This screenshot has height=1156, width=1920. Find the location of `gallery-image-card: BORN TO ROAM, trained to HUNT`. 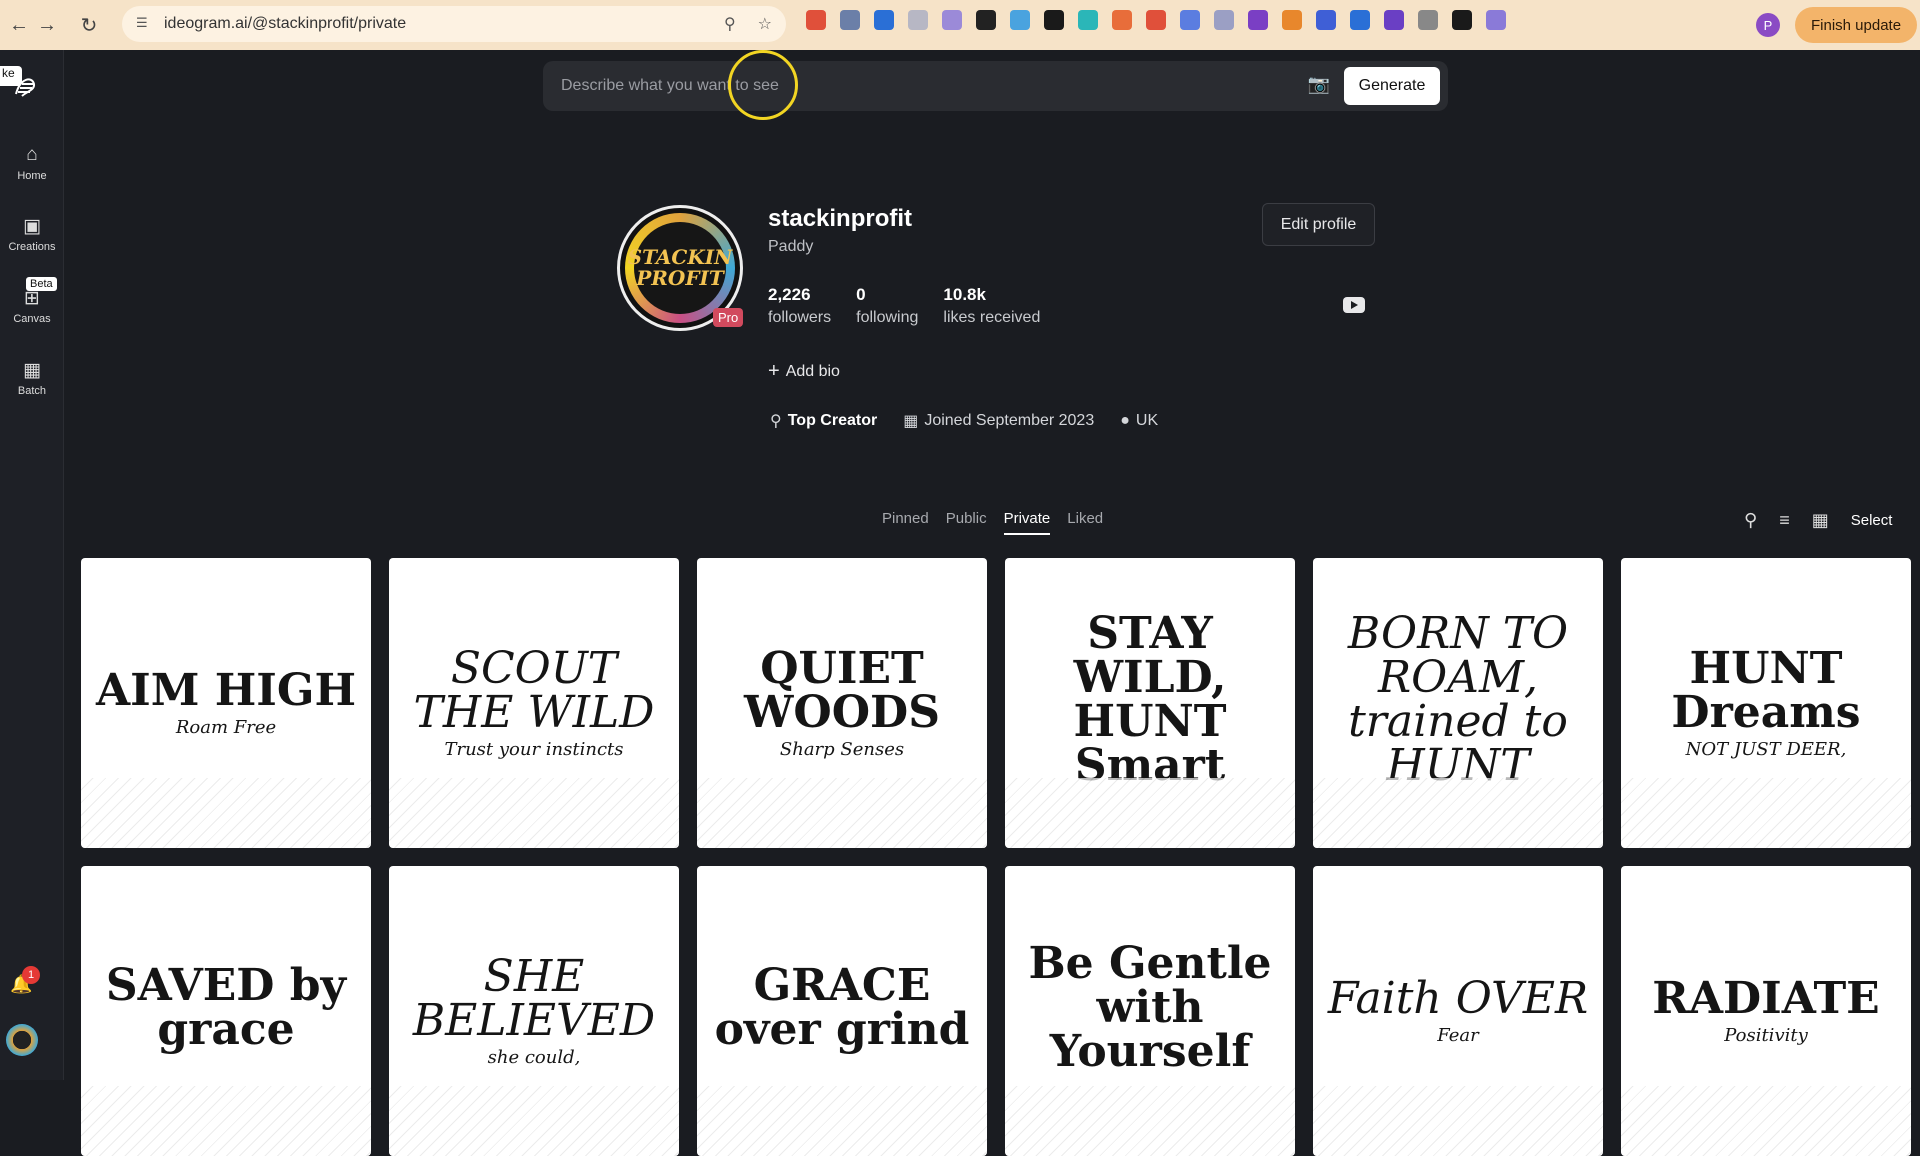

gallery-image-card: BORN TO ROAM, trained to HUNT is located at coordinates (1458, 703).